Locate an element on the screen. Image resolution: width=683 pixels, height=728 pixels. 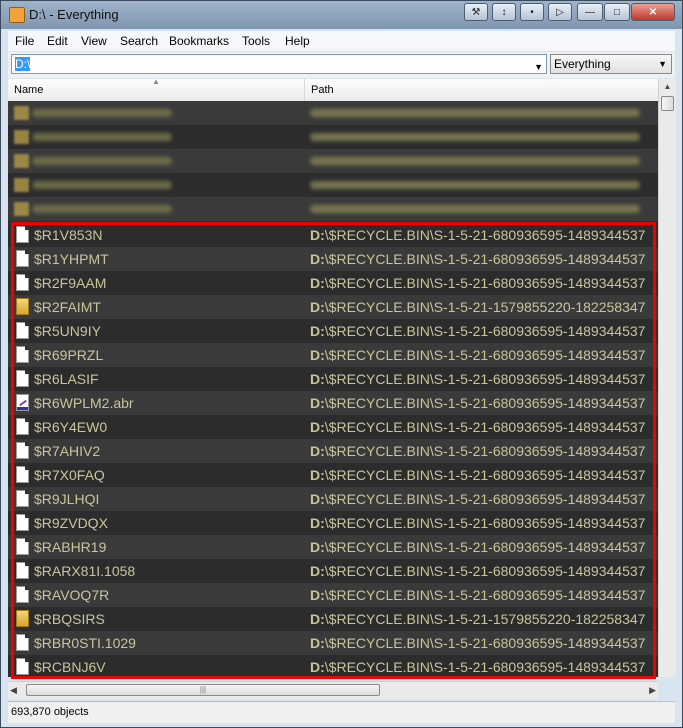
item-name: $RCBNJ6V is located at coordinates (70, 667).